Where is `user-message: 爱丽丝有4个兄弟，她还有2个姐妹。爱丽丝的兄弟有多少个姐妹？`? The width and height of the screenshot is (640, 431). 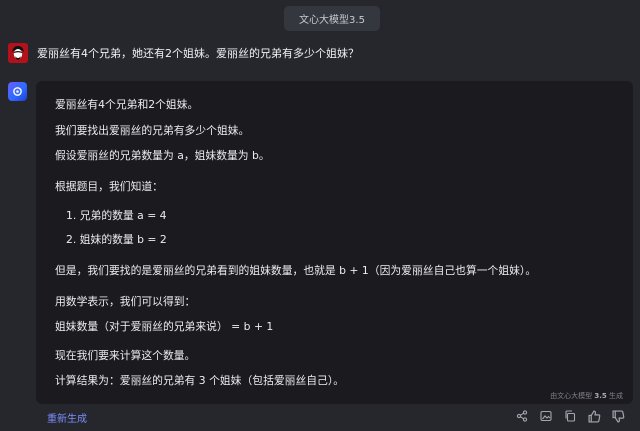
user-message: 爱丽丝有4个兄弟，她还有2个姐妹。爱丽丝的兄弟有多少个姐妹？ is located at coordinates (183, 53).